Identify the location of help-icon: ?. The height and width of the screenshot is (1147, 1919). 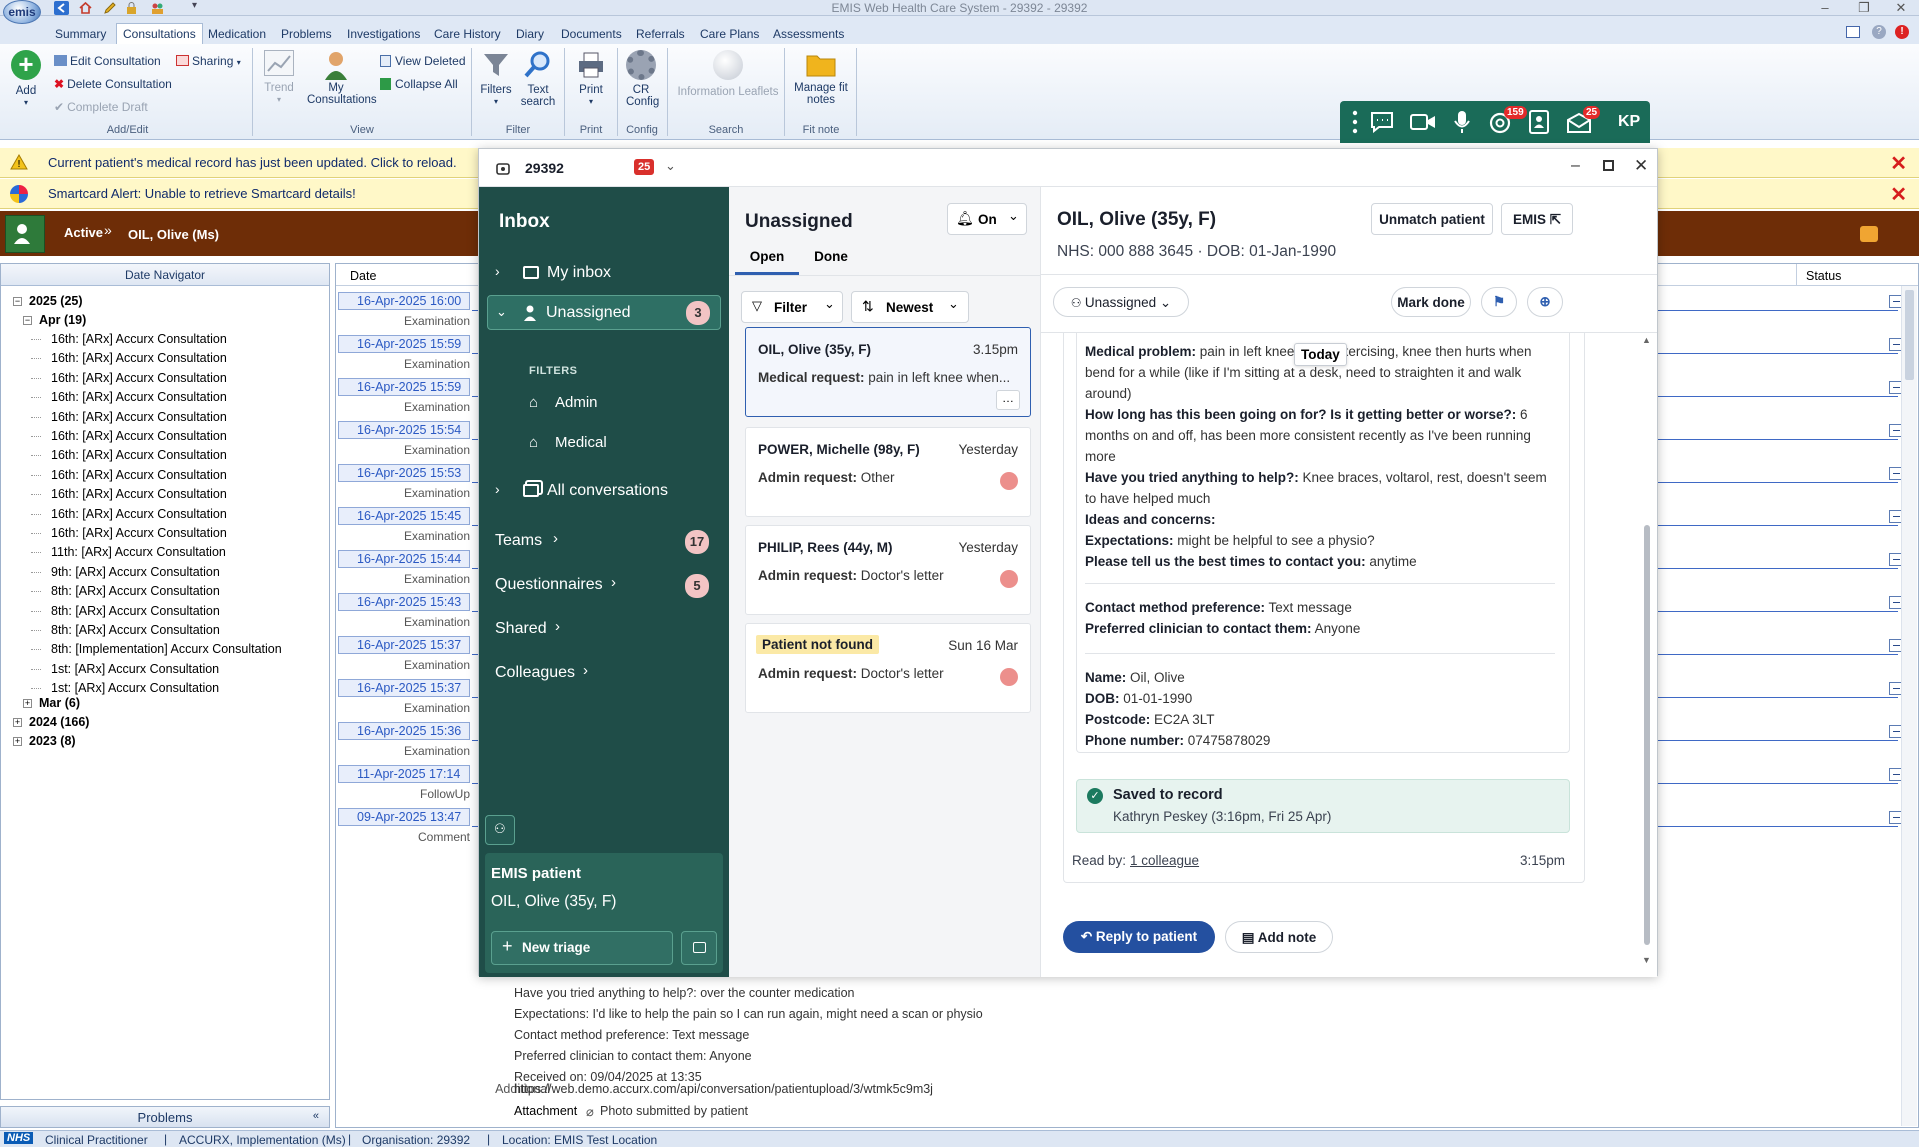
(1879, 32).